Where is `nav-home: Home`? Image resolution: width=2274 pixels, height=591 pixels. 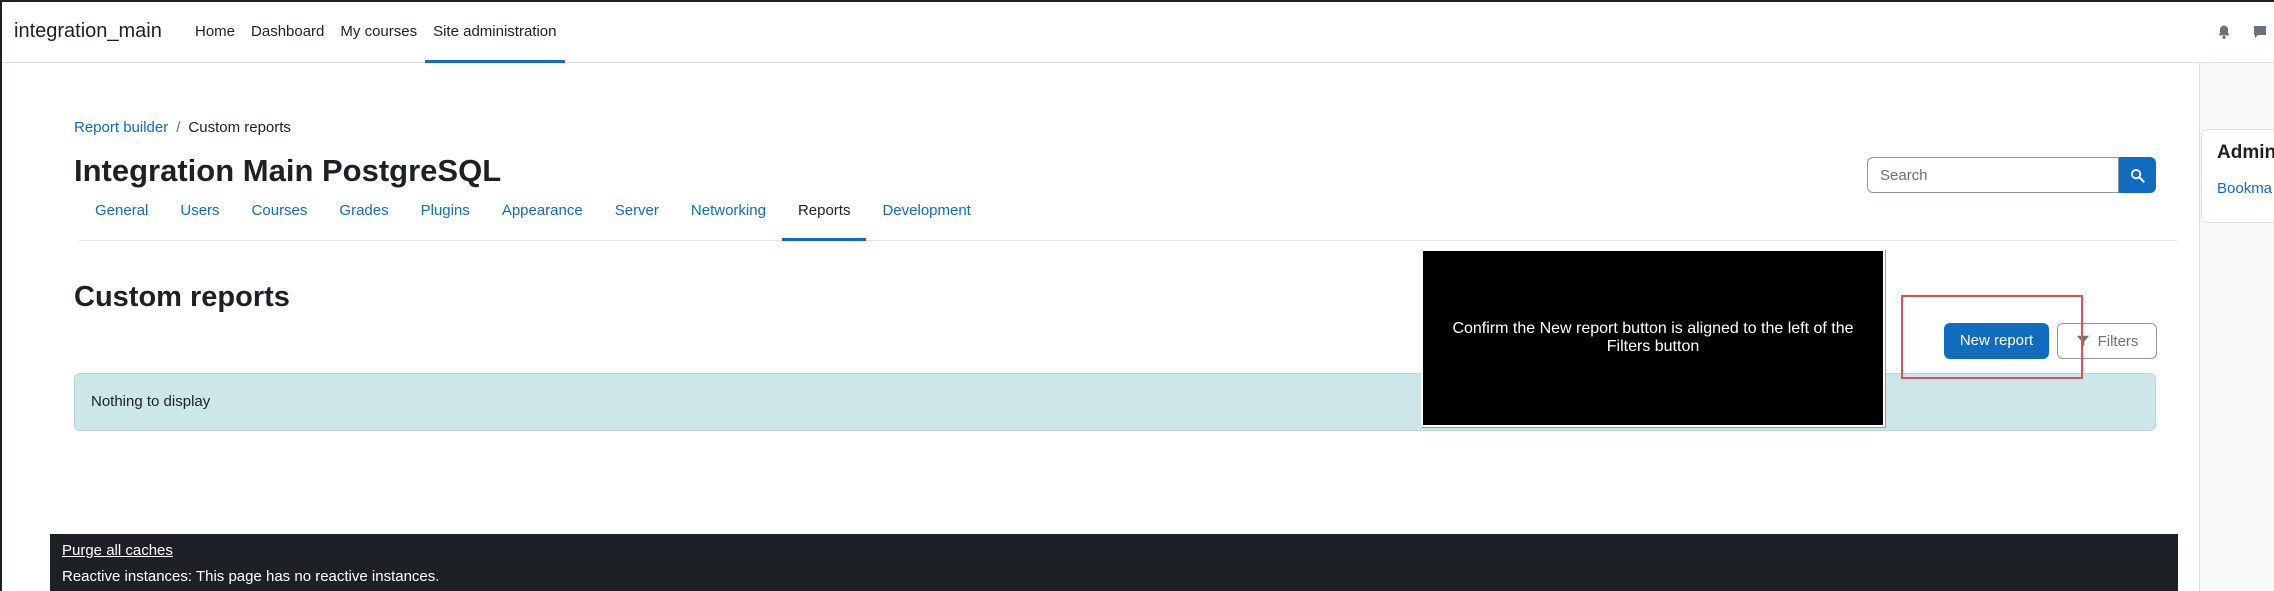 nav-home: Home is located at coordinates (215, 32).